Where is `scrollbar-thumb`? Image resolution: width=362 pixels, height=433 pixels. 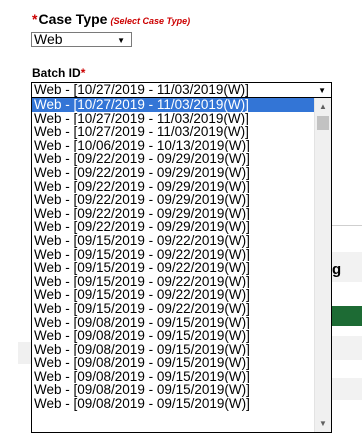
scrollbar-thumb is located at coordinates (323, 123).